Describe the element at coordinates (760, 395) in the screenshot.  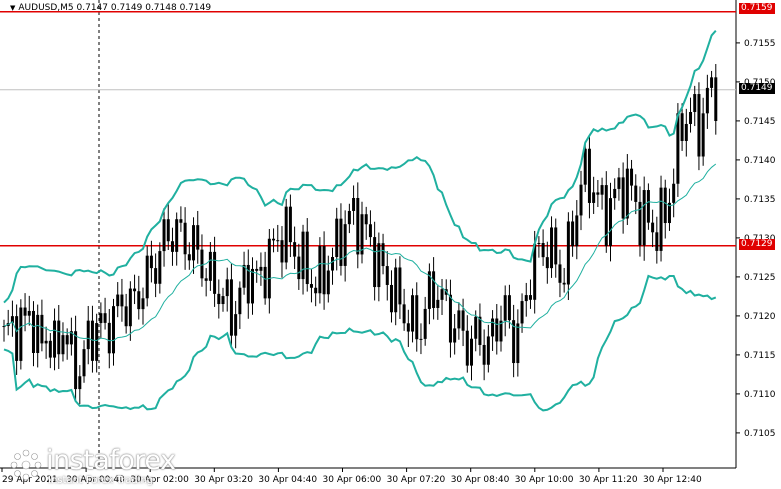
I see `y-tick-label: 0.7110` at that location.